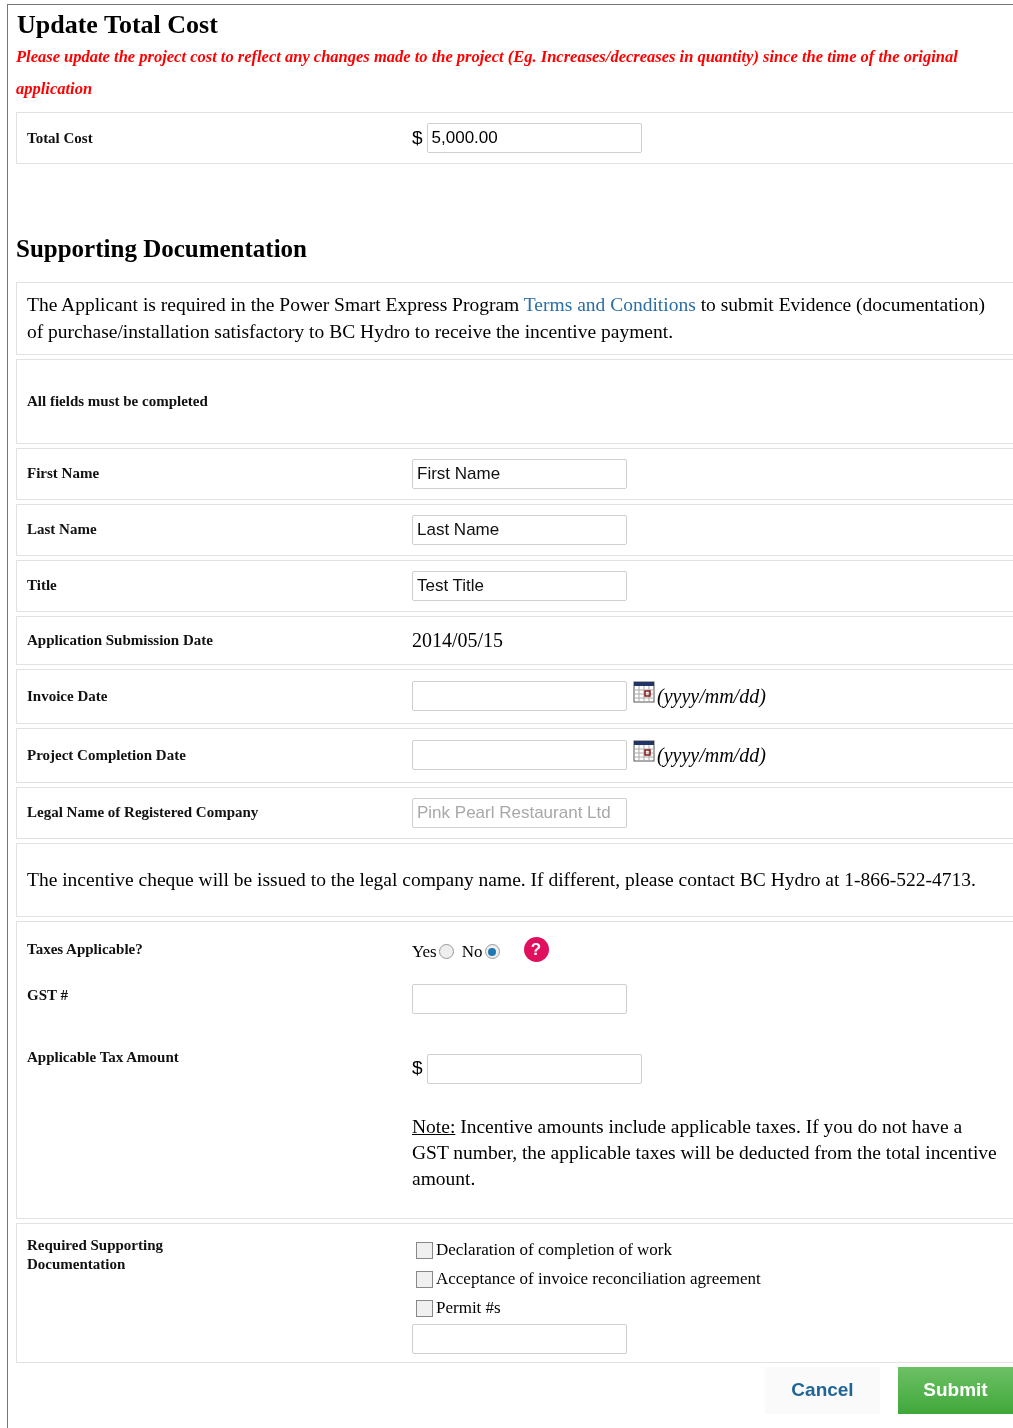 The width and height of the screenshot is (1013, 1428). What do you see at coordinates (519, 585) in the screenshot?
I see `text-field: Test Title` at bounding box center [519, 585].